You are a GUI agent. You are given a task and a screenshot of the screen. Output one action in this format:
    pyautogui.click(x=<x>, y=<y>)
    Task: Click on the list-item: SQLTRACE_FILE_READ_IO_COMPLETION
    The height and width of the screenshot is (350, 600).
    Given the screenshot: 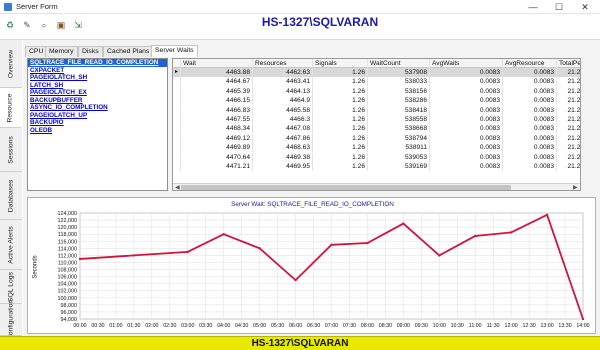 What is the action you would take?
    pyautogui.click(x=97, y=63)
    